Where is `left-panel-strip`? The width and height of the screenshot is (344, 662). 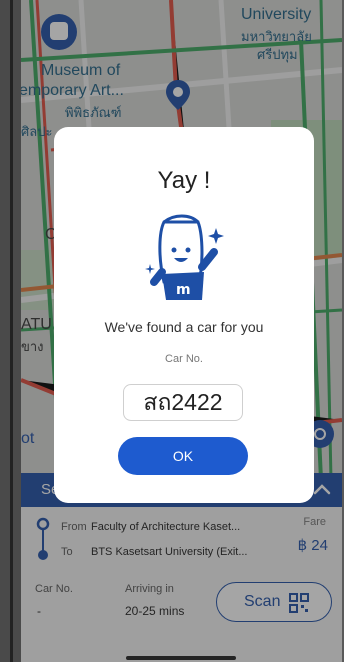 left-panel-strip is located at coordinates (10, 331).